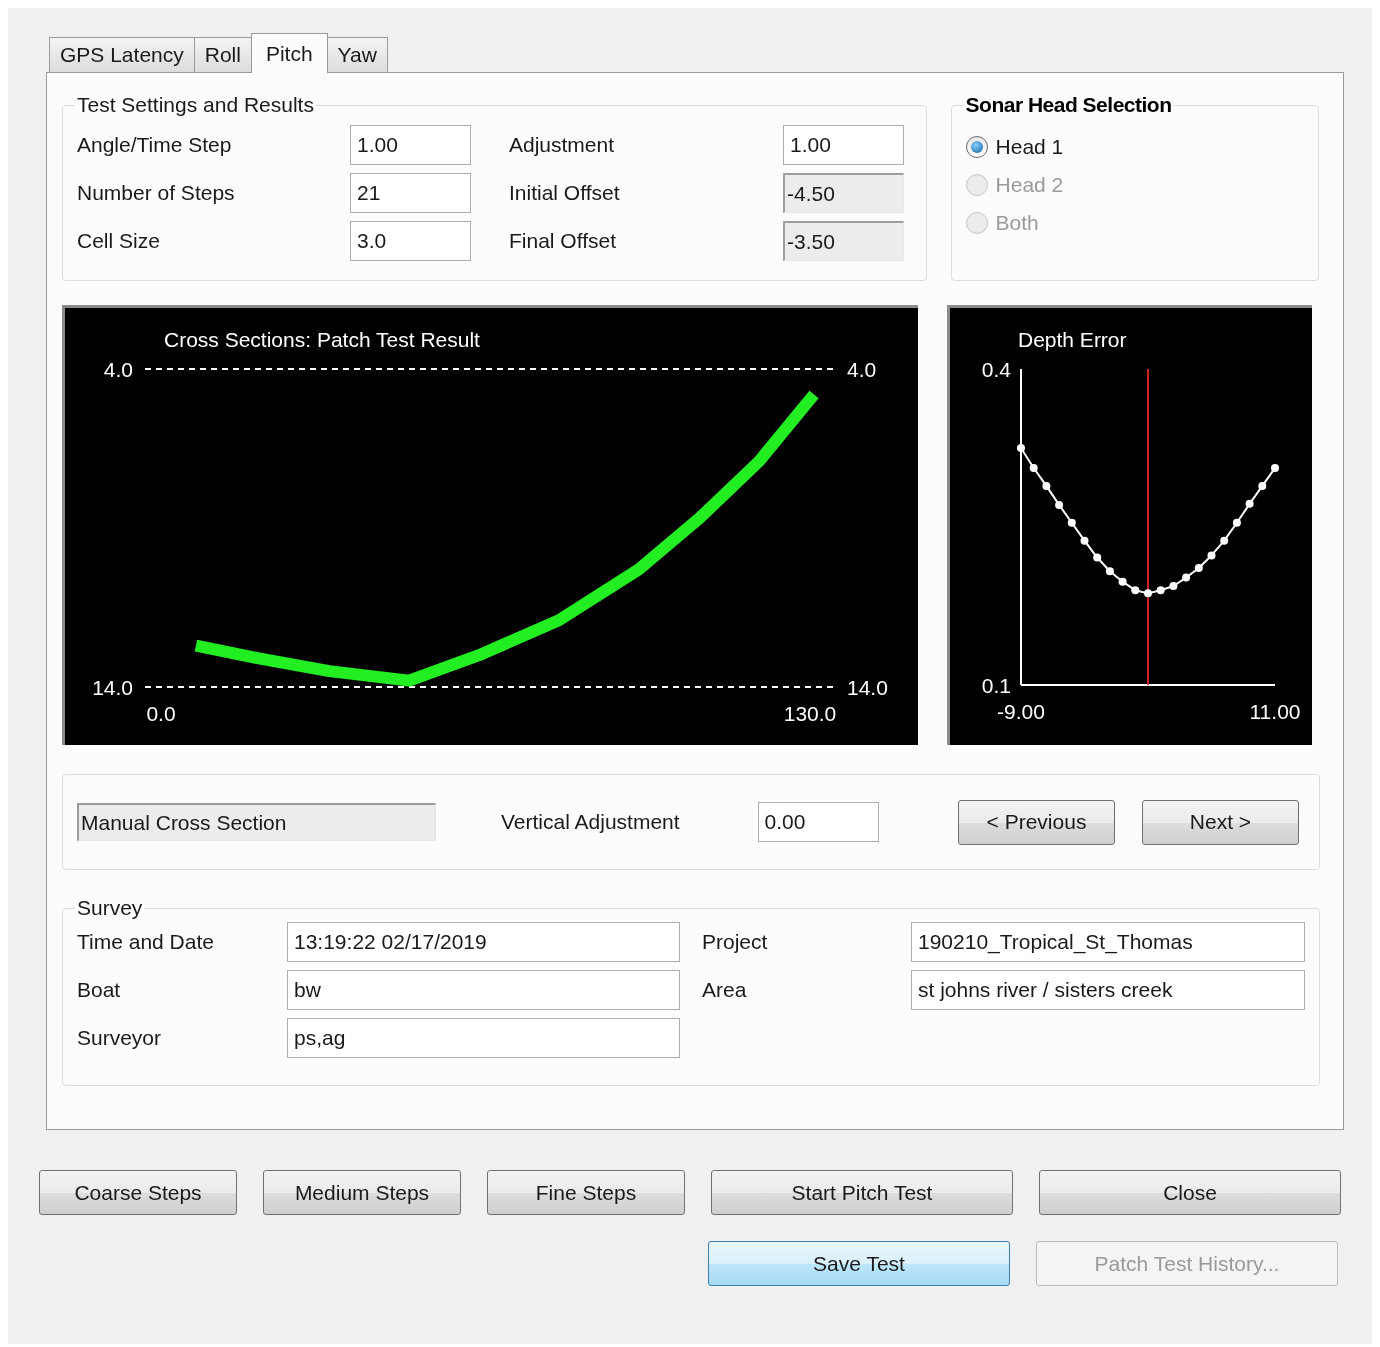  What do you see at coordinates (483, 1038) in the screenshot?
I see `input-field: ps,ag` at bounding box center [483, 1038].